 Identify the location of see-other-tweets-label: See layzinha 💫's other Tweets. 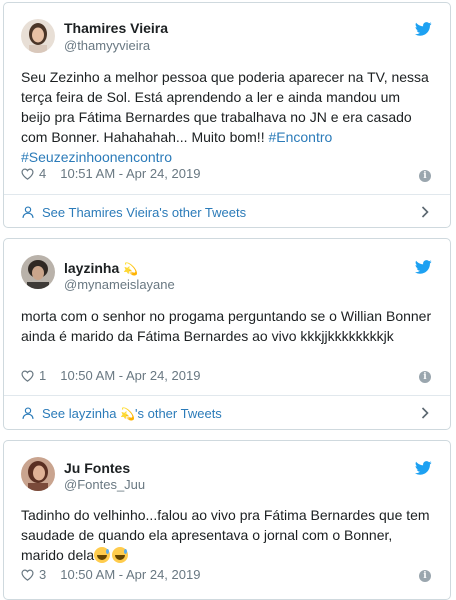
(132, 413).